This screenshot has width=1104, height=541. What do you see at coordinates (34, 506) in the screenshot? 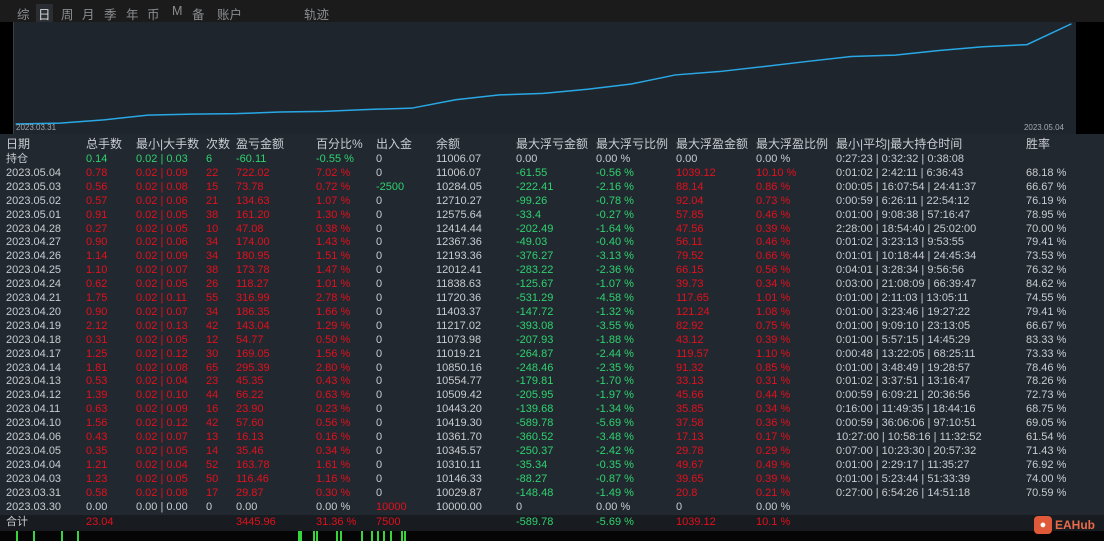
I see `cell-date: 2023.03.30` at bounding box center [34, 506].